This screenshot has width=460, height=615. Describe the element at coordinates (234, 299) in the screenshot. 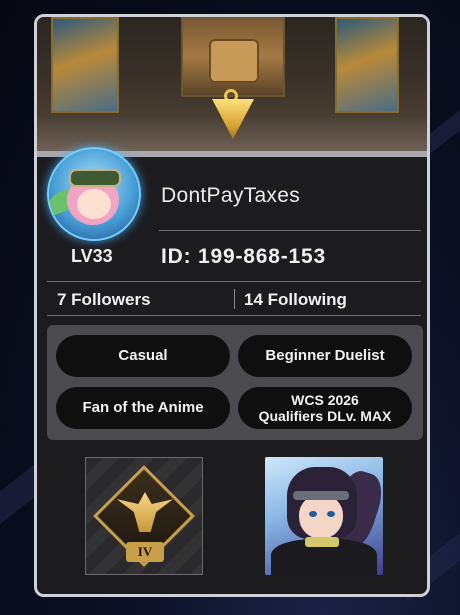

I see `follow-separator` at that location.